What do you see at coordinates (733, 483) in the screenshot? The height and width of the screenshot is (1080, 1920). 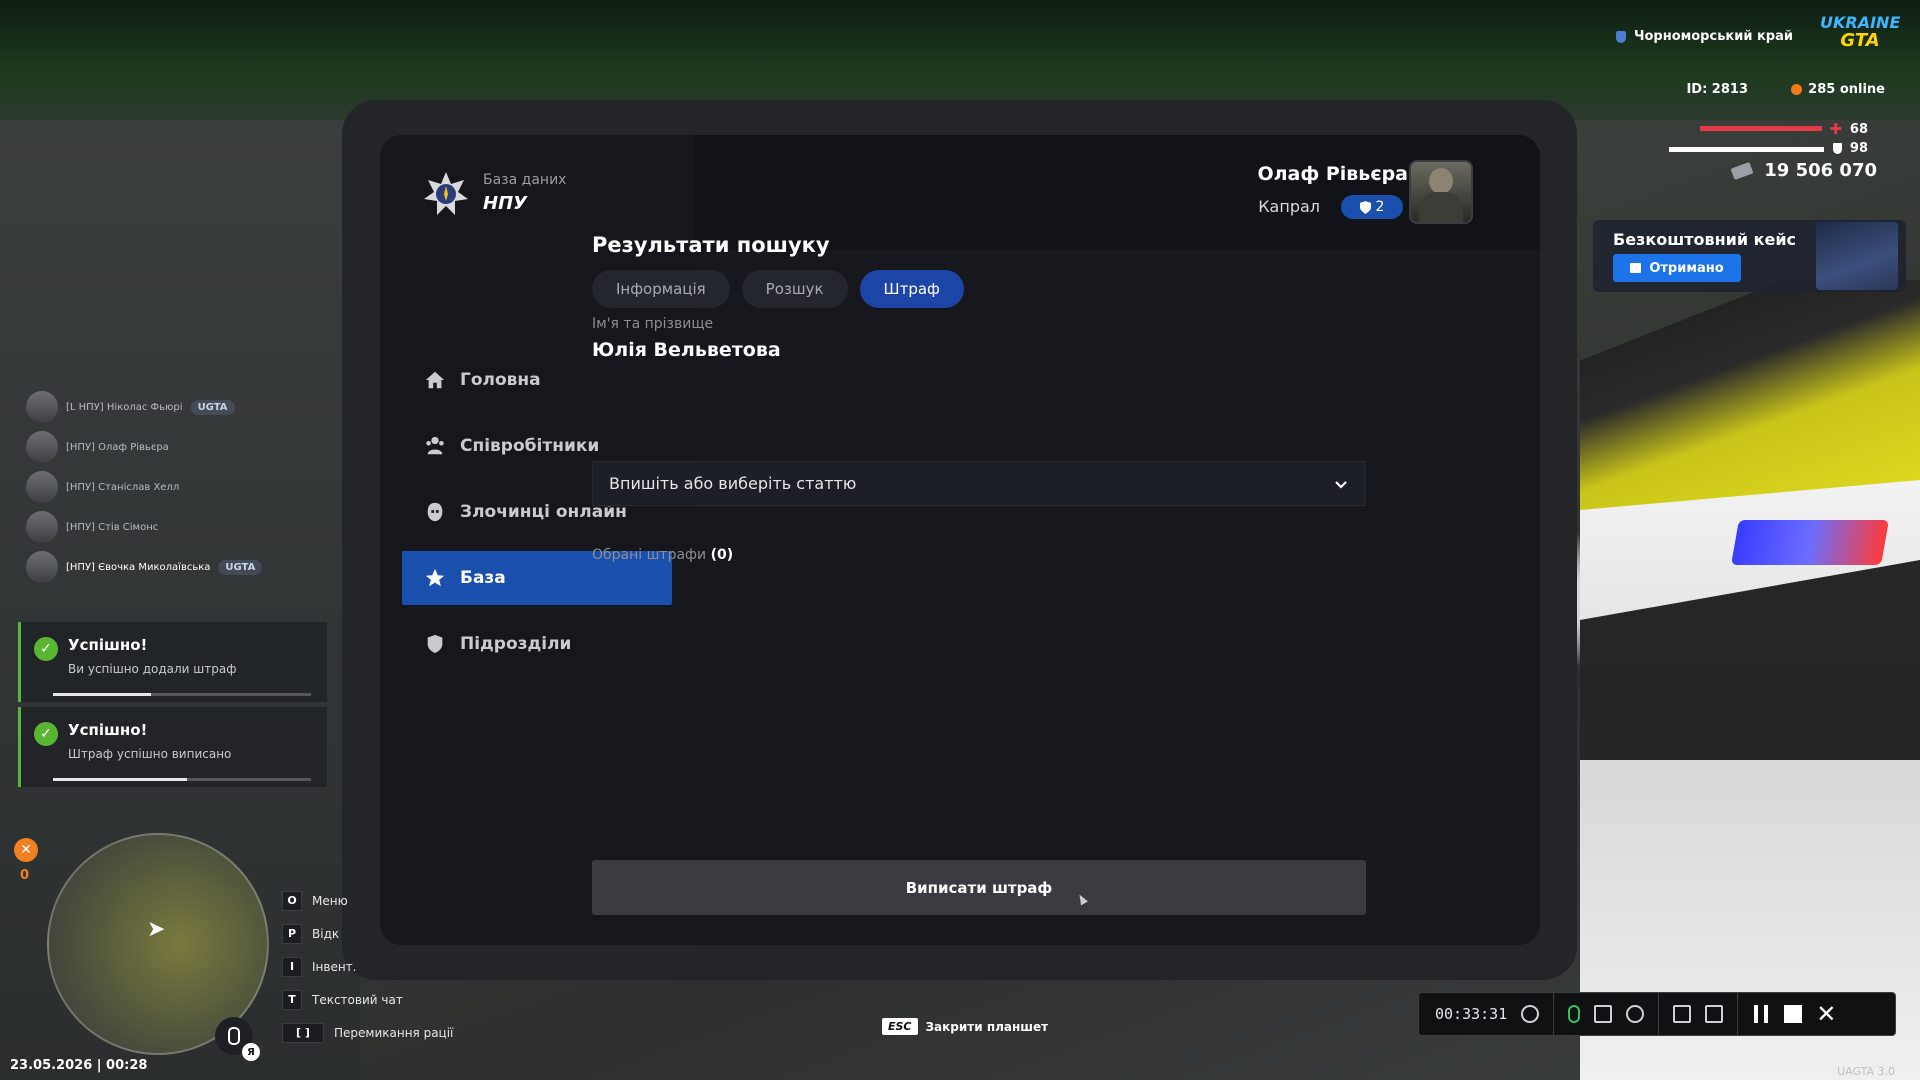 I see `article-select-placeholder: Впишіть або виберіть статтю` at bounding box center [733, 483].